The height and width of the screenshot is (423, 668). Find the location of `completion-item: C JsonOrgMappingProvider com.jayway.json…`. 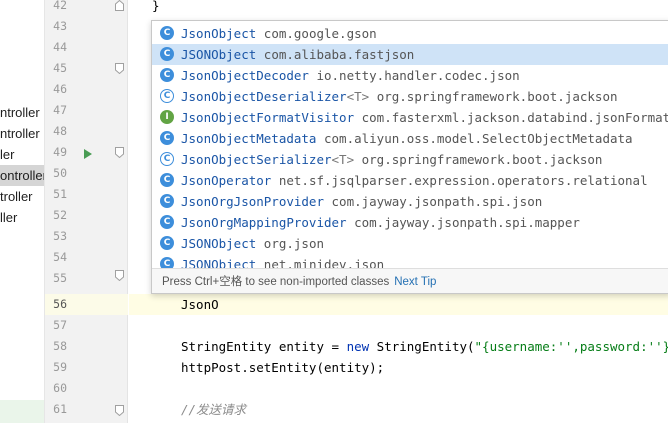

completion-item: C JsonOrgMappingProvider com.jayway.json… is located at coordinates (410, 222).